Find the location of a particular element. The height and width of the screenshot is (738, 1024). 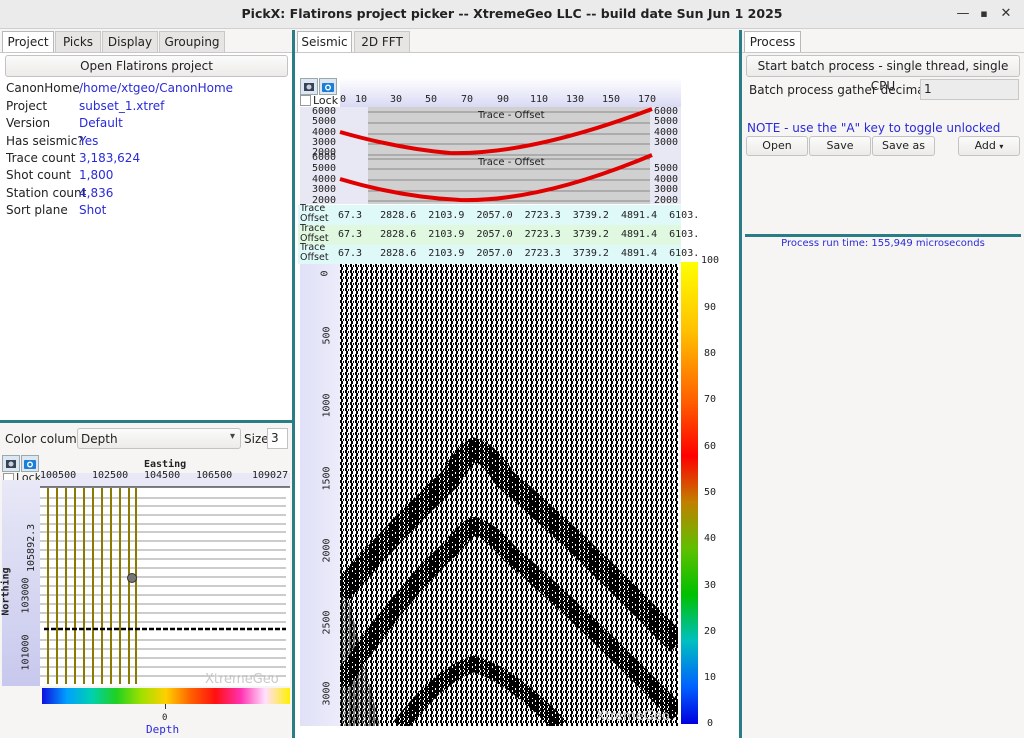

colorbar-tick: 40 is located at coordinates (710, 538).